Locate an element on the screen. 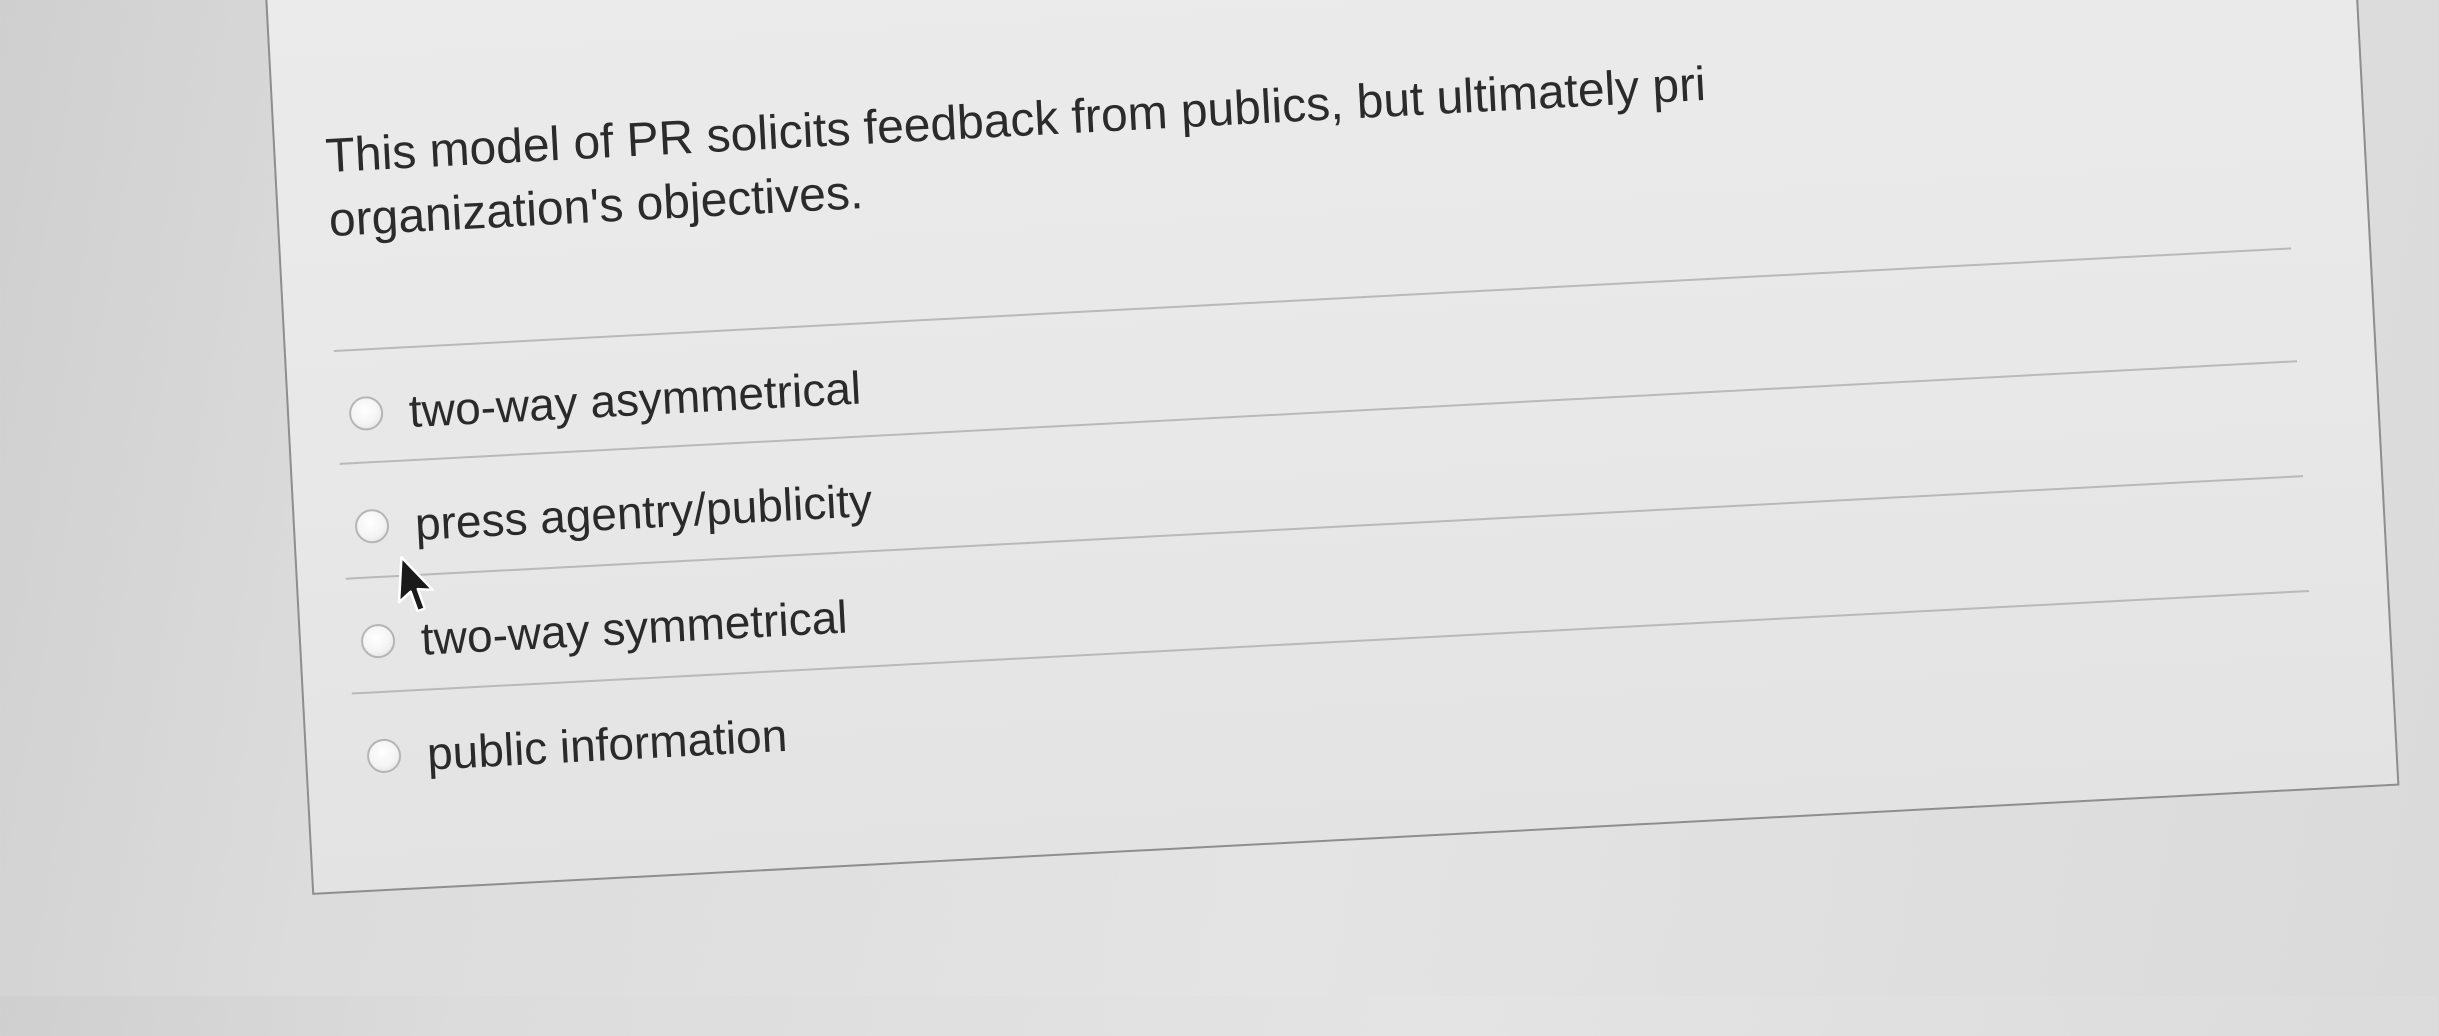  answer-option: public information is located at coordinates (577, 746).